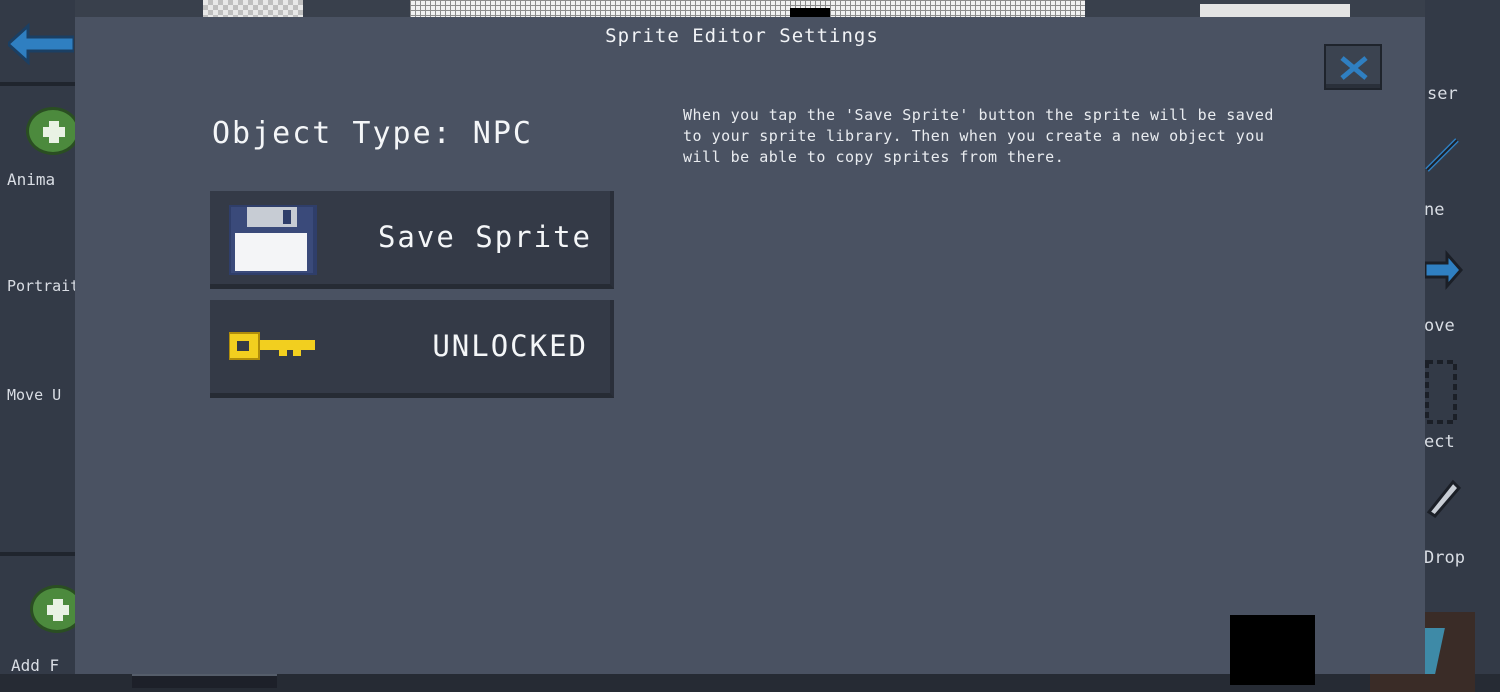 The image size is (1500, 692). What do you see at coordinates (1272, 650) in the screenshot?
I see `color-swatch` at bounding box center [1272, 650].